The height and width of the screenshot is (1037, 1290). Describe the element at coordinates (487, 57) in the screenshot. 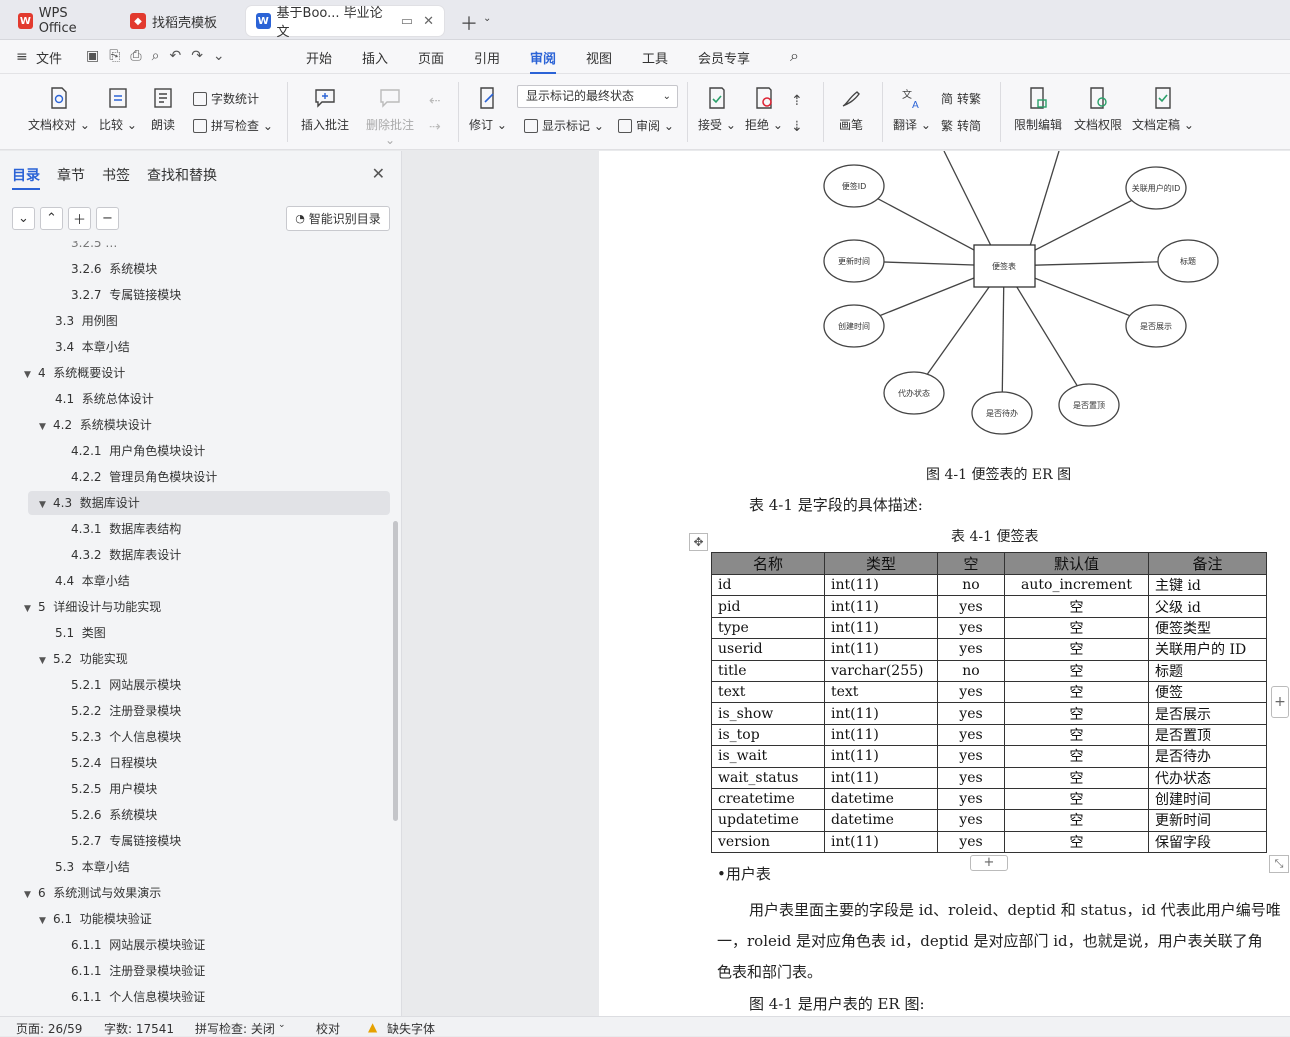

I see `menu-reference: 引用` at that location.